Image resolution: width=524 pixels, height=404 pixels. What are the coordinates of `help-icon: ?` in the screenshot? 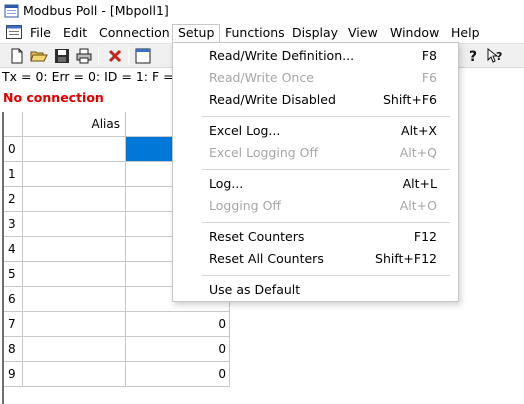 It's located at (473, 56).